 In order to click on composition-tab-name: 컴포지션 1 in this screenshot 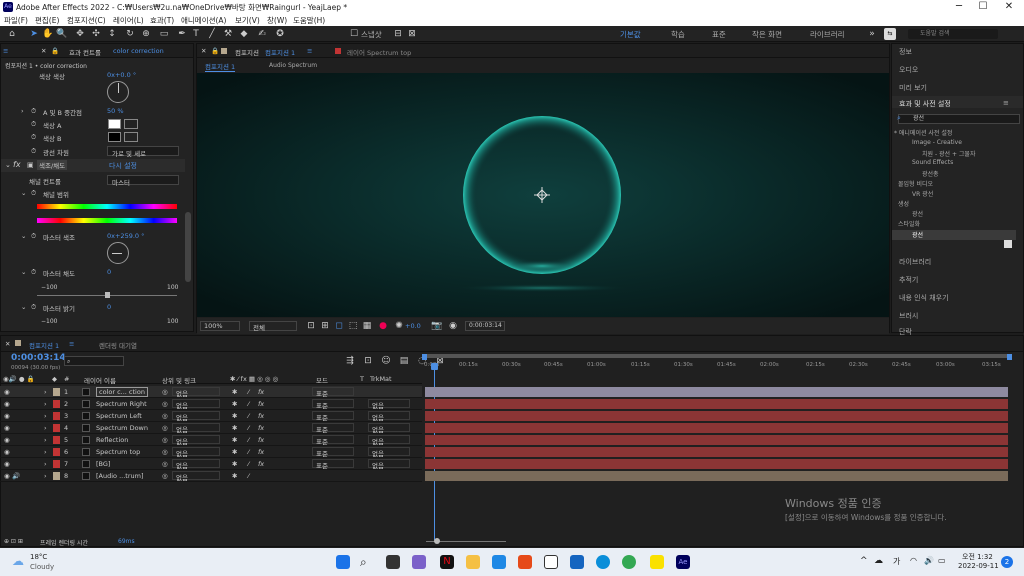, I will do `click(280, 52)`.